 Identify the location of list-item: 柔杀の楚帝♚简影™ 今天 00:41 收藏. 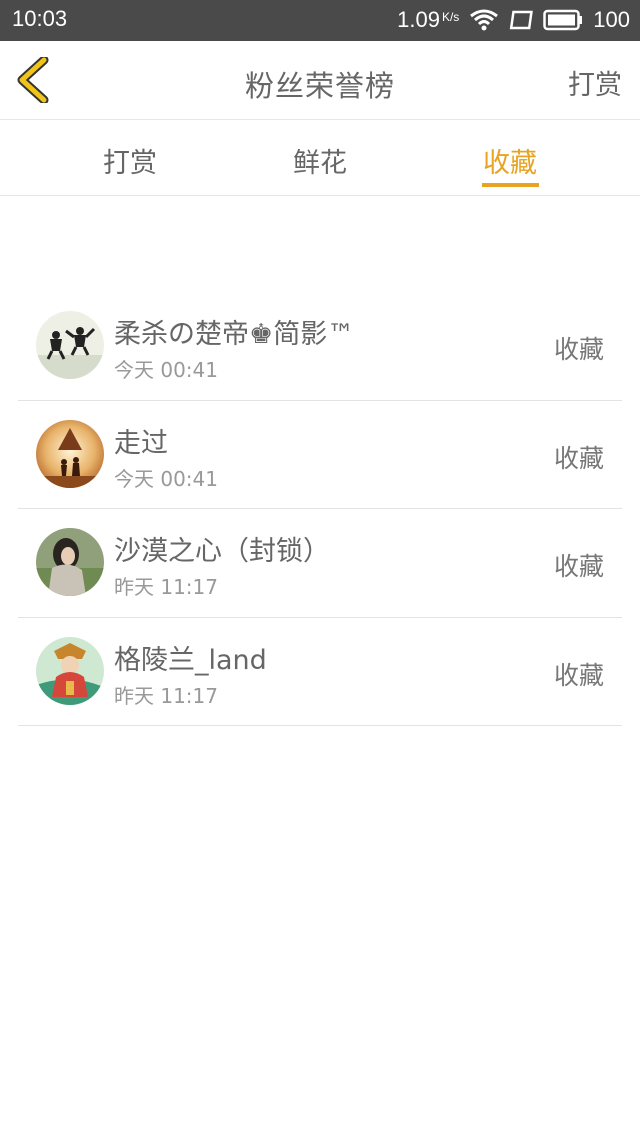
(320, 346).